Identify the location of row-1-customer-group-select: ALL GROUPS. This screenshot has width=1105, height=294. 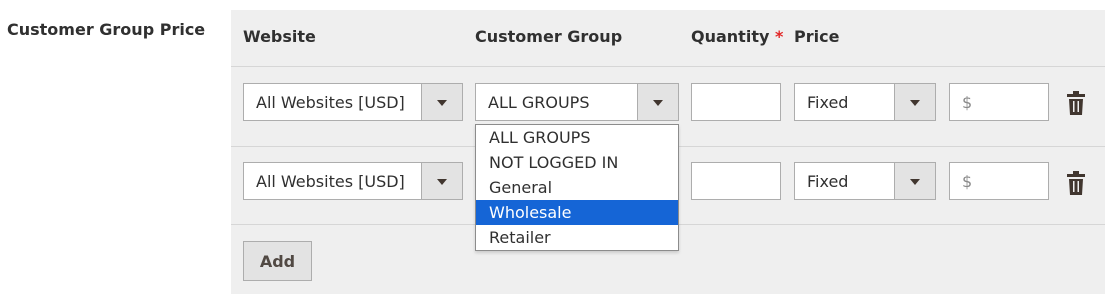
(577, 102).